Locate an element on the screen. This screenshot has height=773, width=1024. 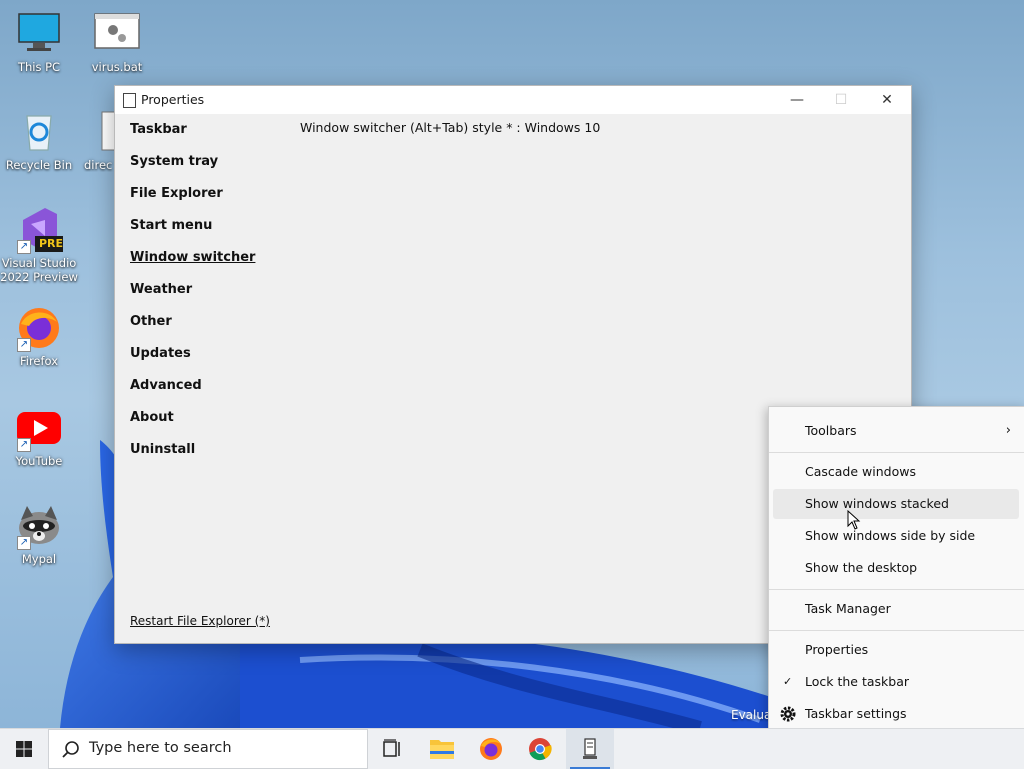
monitor-icon is located at coordinates (39, 34).